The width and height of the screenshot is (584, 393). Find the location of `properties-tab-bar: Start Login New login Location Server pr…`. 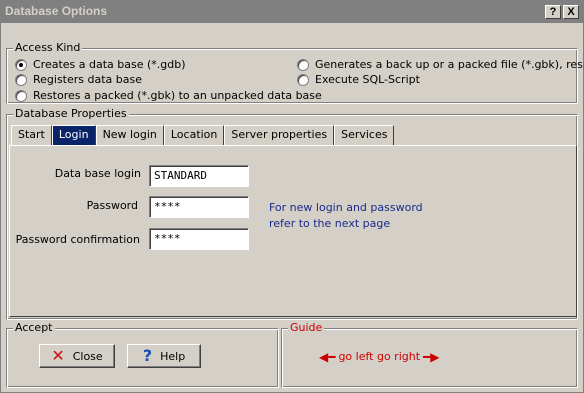

properties-tab-bar: Start Login New login Location Server pr… is located at coordinates (203, 135).